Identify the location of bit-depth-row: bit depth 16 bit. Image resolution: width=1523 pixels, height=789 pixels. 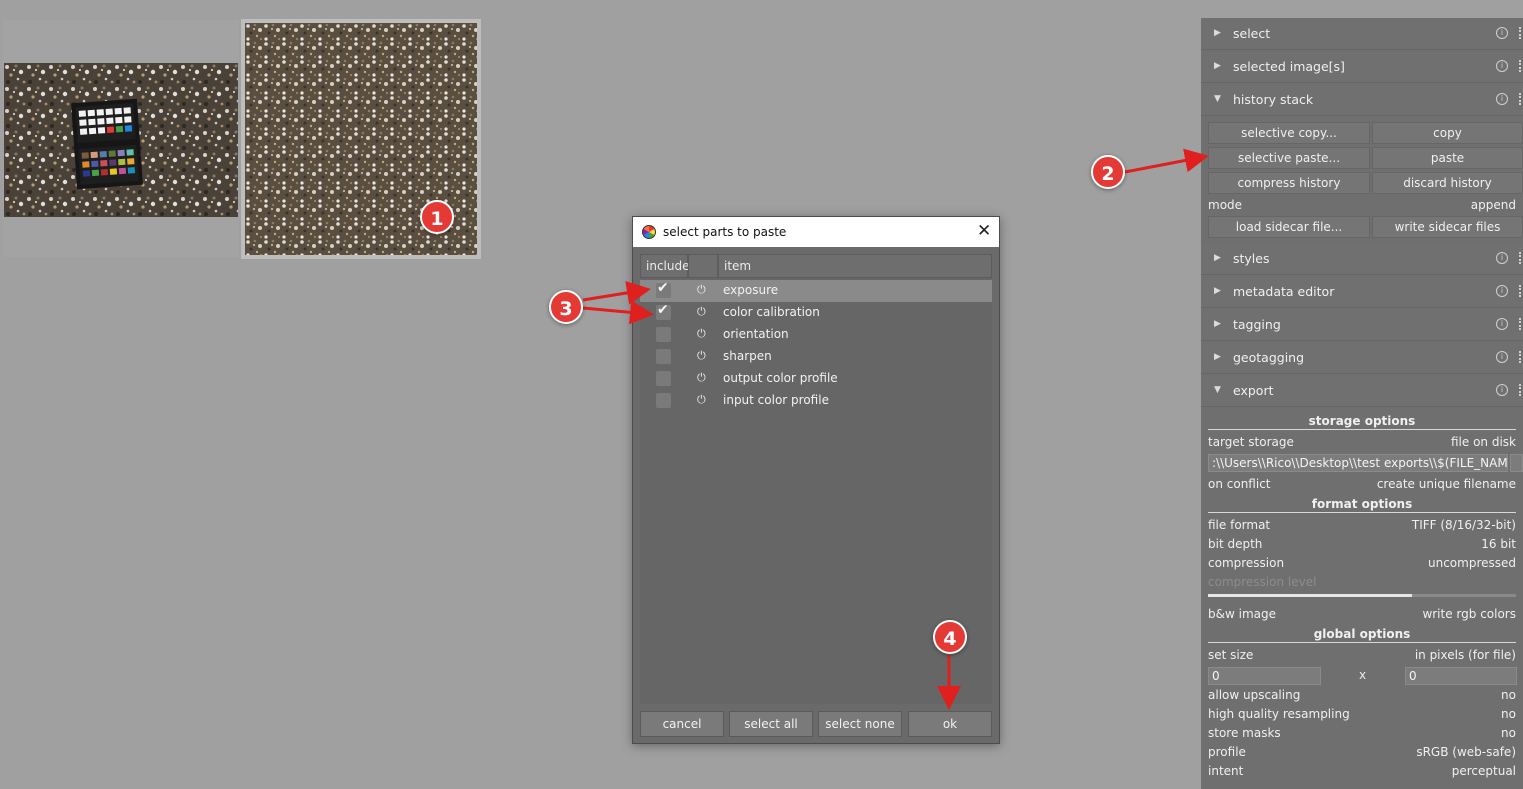
(1362, 545).